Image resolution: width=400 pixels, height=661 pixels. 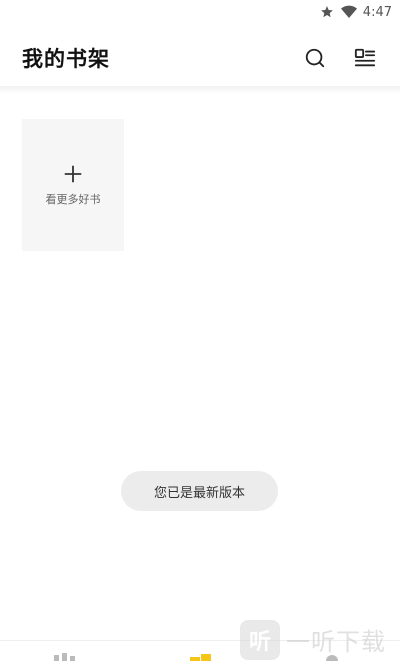 What do you see at coordinates (327, 12) in the screenshot?
I see `star-icon` at bounding box center [327, 12].